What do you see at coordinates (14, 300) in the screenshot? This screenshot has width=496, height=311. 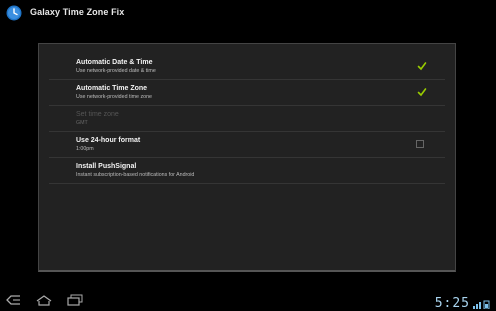 I see `back-icon` at bounding box center [14, 300].